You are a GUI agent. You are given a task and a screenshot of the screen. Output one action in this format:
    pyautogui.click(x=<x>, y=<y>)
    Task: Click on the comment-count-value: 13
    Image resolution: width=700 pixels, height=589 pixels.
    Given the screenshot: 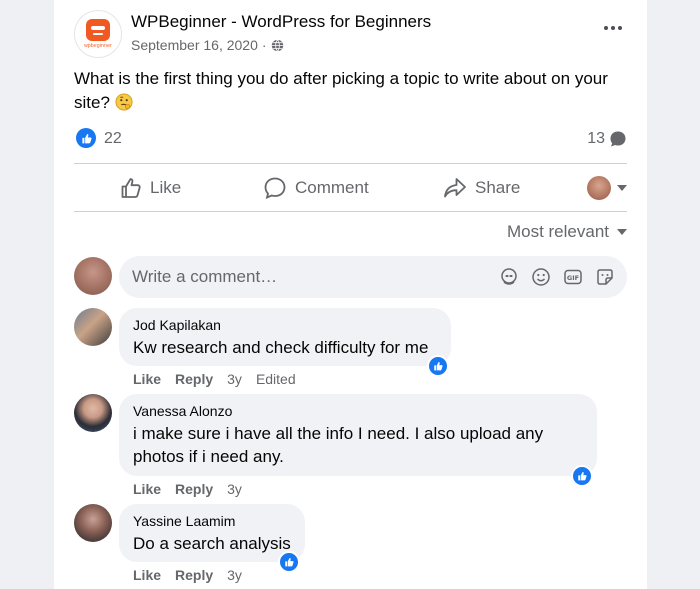 What is the action you would take?
    pyautogui.click(x=596, y=138)
    